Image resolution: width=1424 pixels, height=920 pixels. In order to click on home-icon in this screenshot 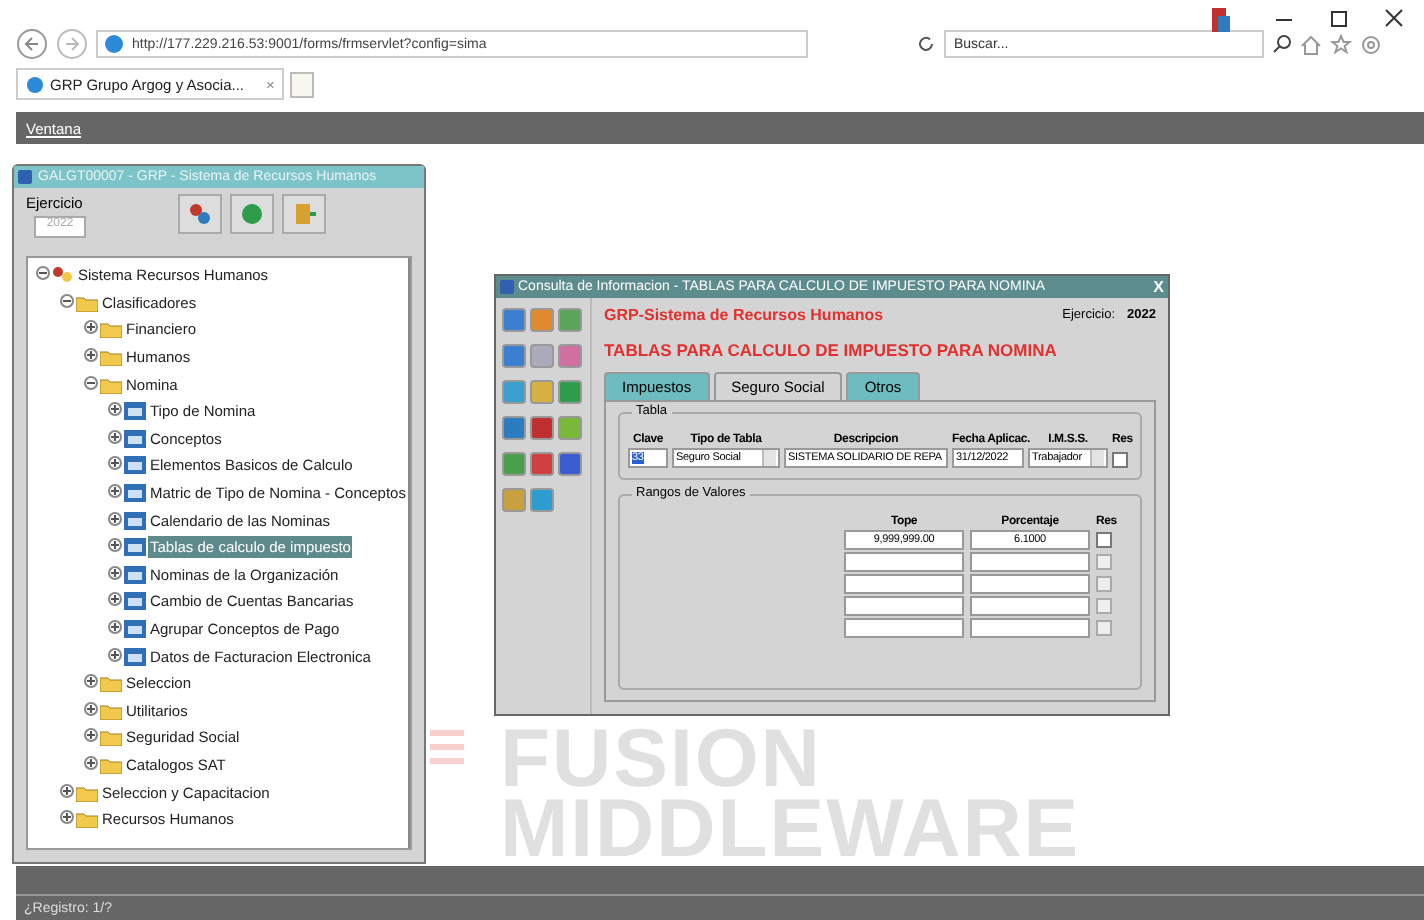, I will do `click(1311, 44)`.